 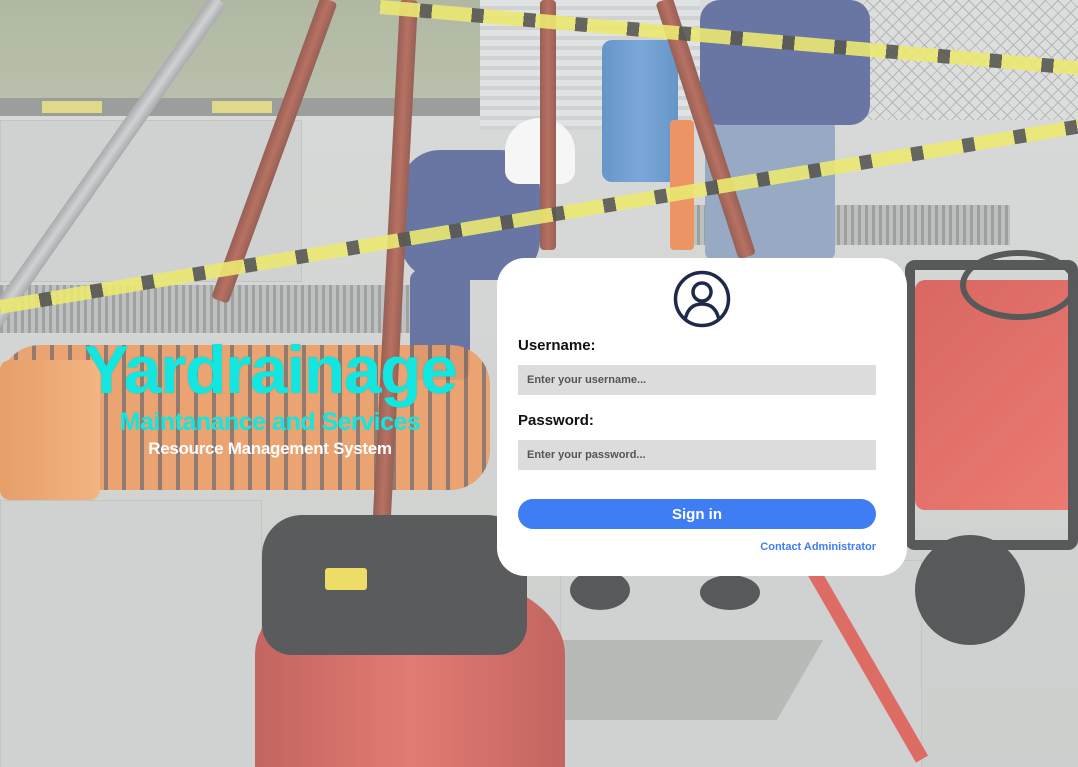 I want to click on contact-administrator-link: Contact Administrator, so click(x=818, y=547).